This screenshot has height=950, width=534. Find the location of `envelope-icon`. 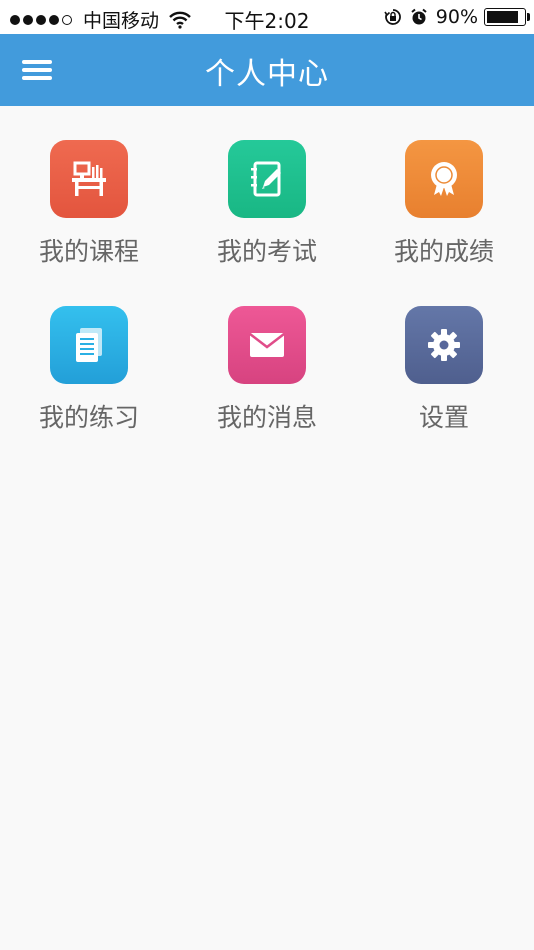

envelope-icon is located at coordinates (267, 345).